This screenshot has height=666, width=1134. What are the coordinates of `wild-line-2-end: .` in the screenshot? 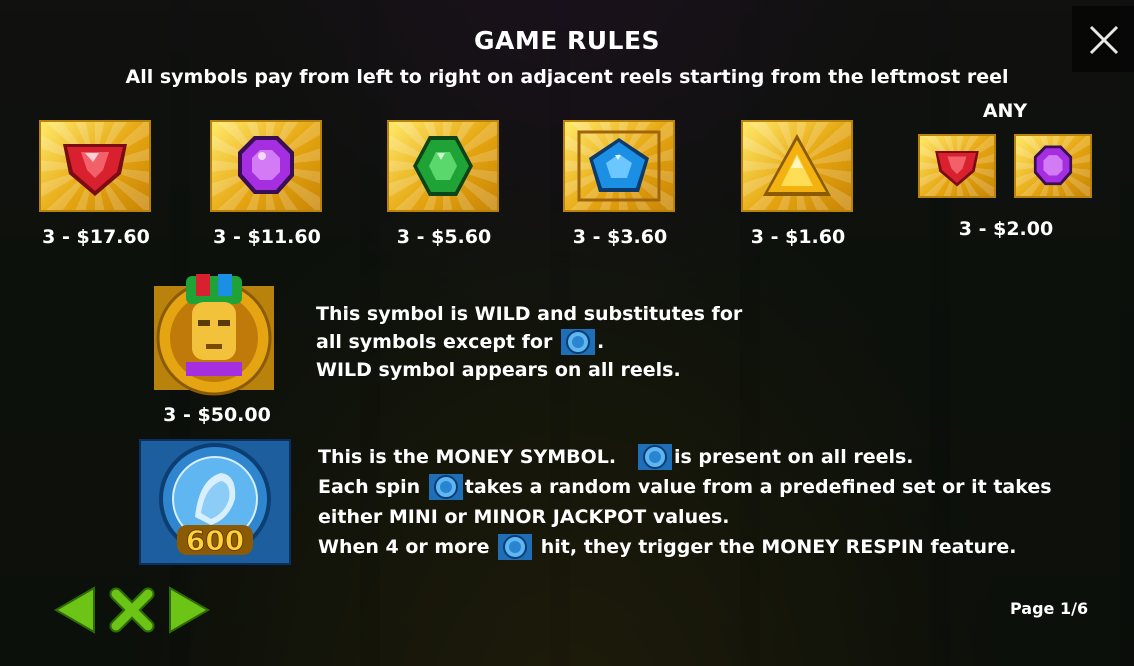 It's located at (600, 342).